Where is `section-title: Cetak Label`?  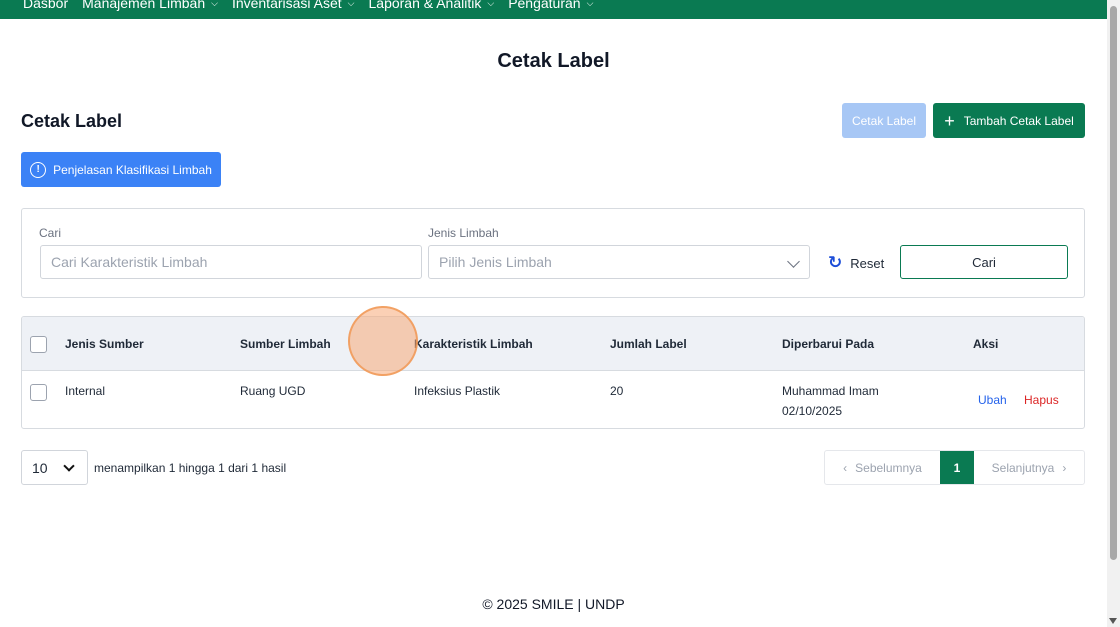
section-title: Cetak Label is located at coordinates (72, 121).